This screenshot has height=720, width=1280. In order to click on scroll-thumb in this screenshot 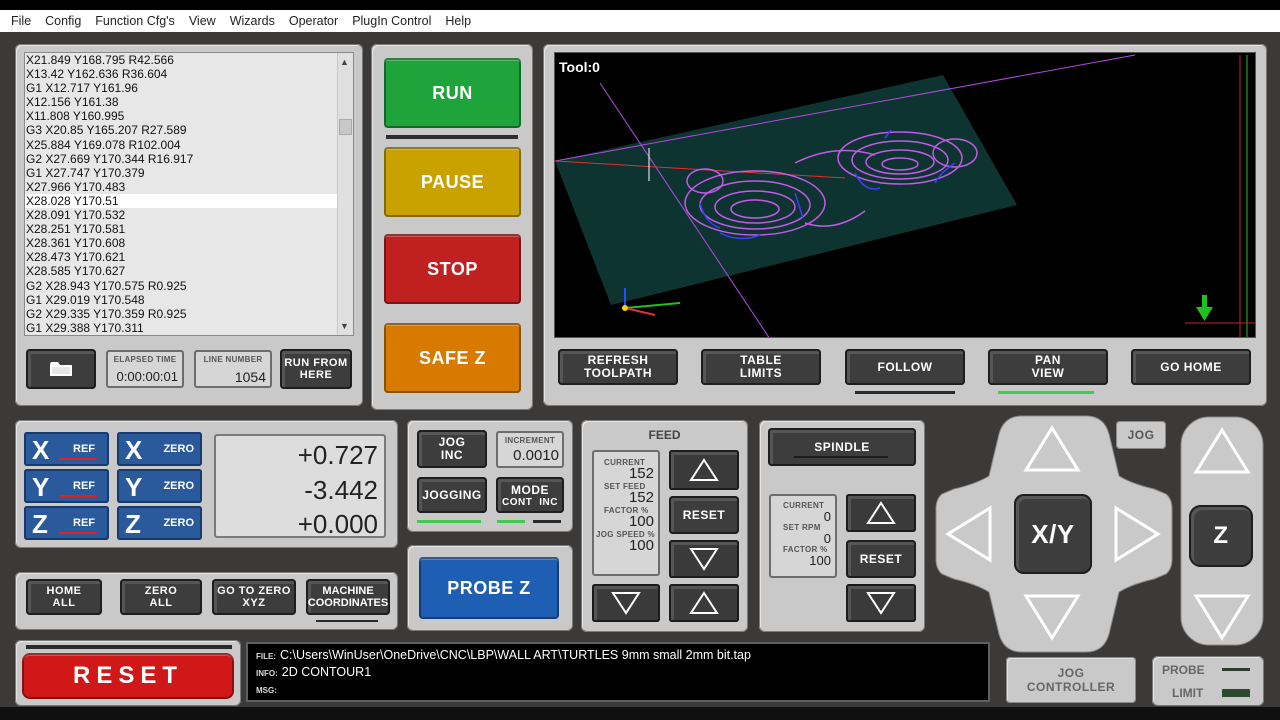, I will do `click(345, 127)`.